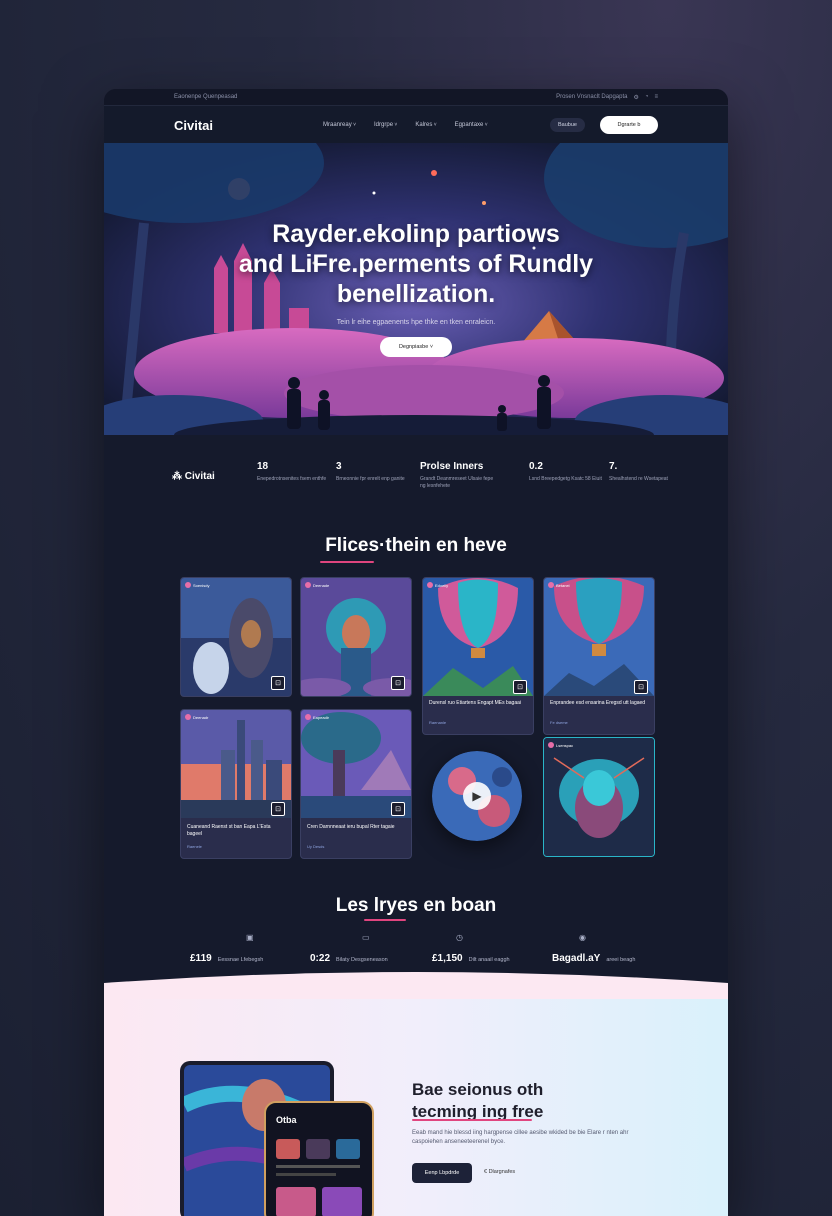 This screenshot has height=1216, width=832. Describe the element at coordinates (356, 637) in the screenshot. I see `gallery-card: Deenade ⊡` at that location.